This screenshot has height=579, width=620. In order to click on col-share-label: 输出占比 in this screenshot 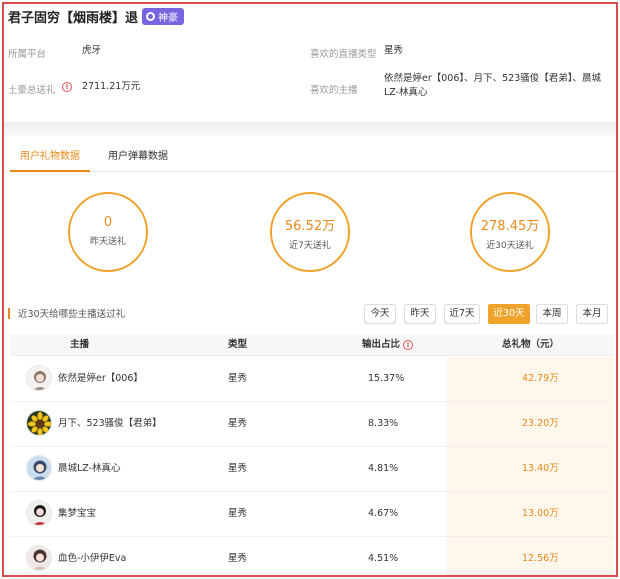, I will do `click(381, 344)`.